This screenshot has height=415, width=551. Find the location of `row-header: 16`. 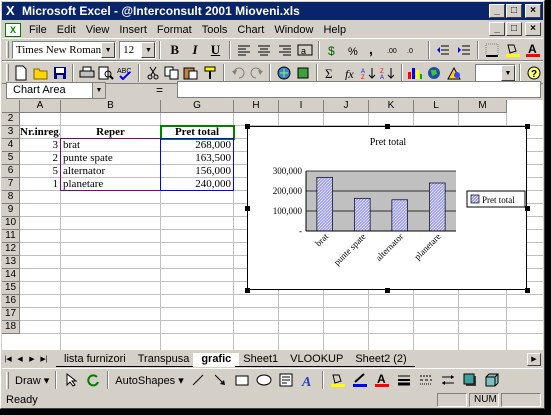

row-header: 16 is located at coordinates (11, 301).